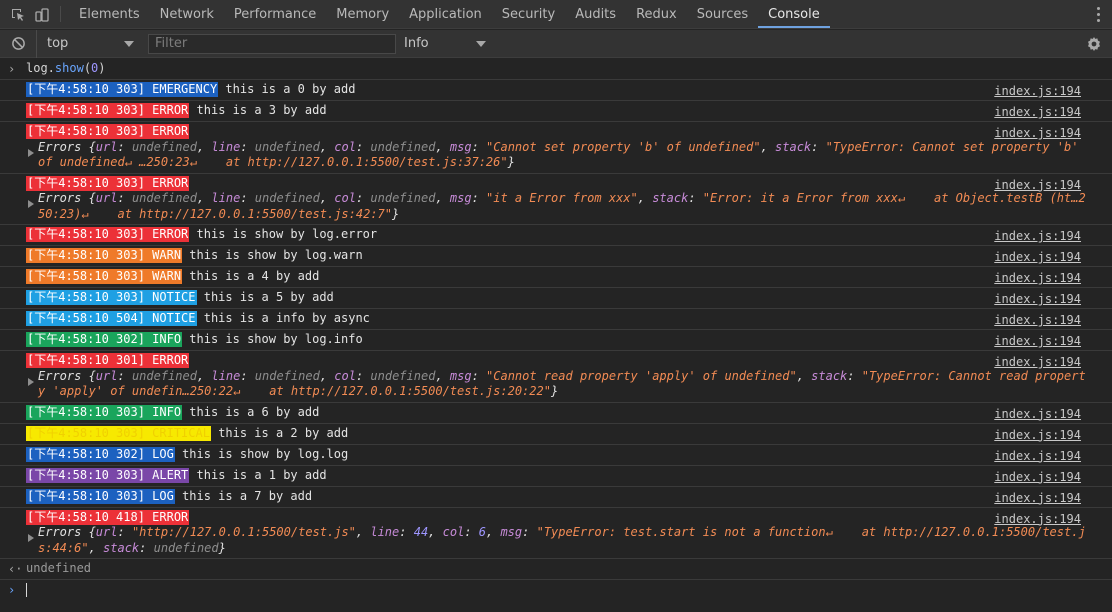 This screenshot has width=1112, height=612. I want to click on filter-input, so click(272, 43).